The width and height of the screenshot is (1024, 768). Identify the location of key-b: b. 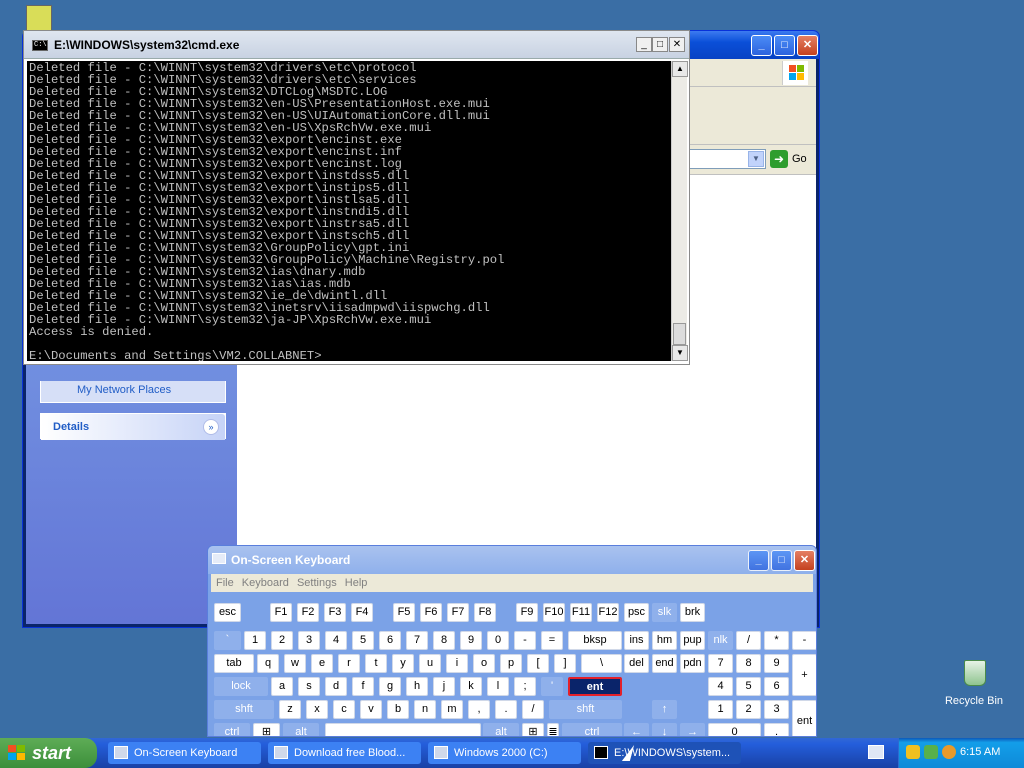
(398, 709).